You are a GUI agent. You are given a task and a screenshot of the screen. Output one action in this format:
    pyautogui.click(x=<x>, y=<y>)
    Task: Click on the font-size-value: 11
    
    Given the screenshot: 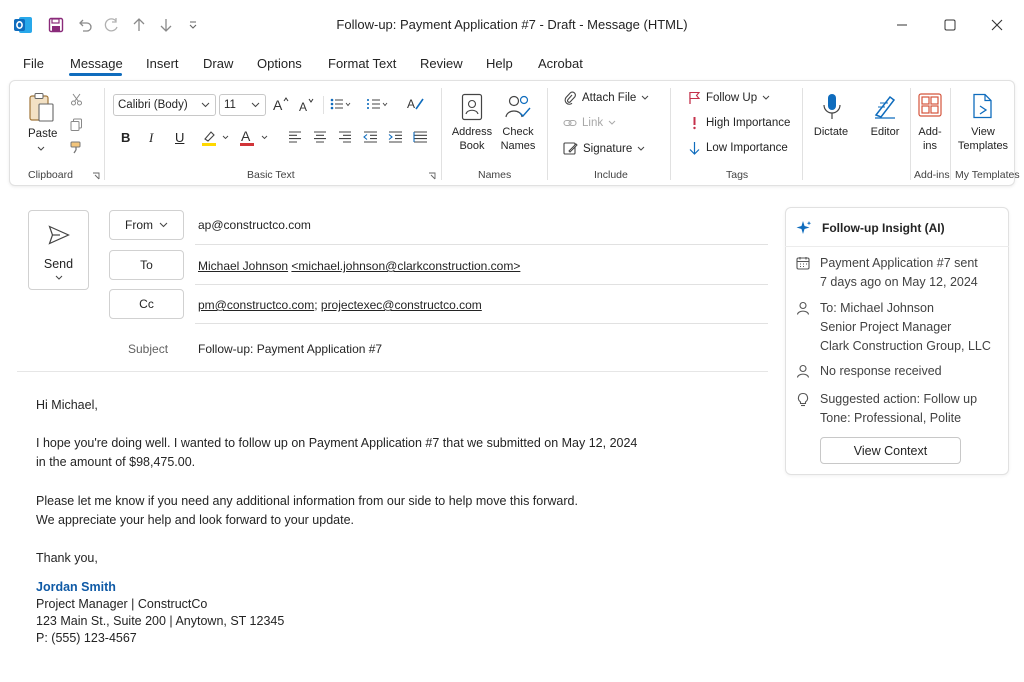 What is the action you would take?
    pyautogui.click(x=230, y=105)
    